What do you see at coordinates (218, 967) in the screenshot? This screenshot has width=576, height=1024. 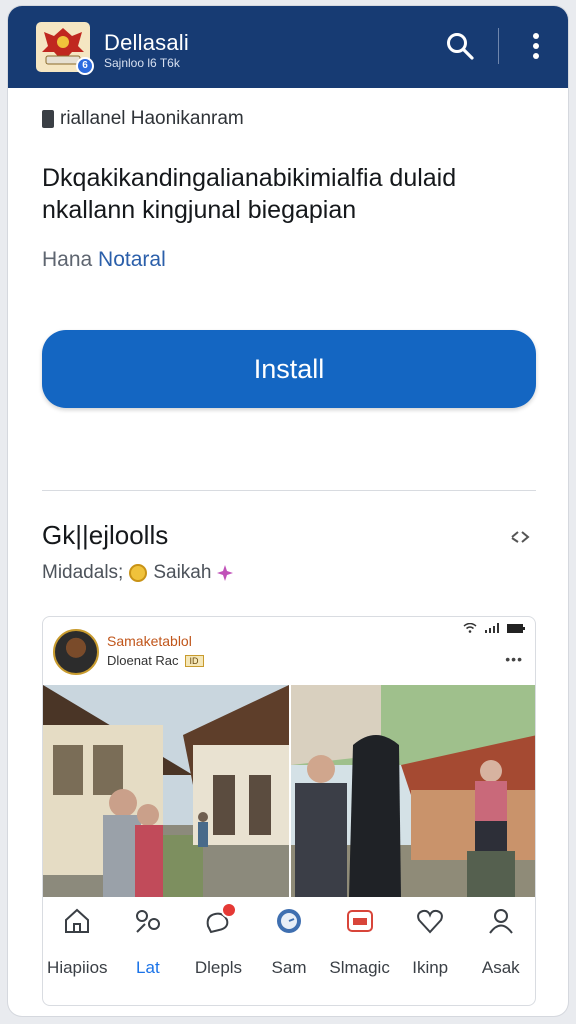 I see `nav-label-2: Dlepls` at bounding box center [218, 967].